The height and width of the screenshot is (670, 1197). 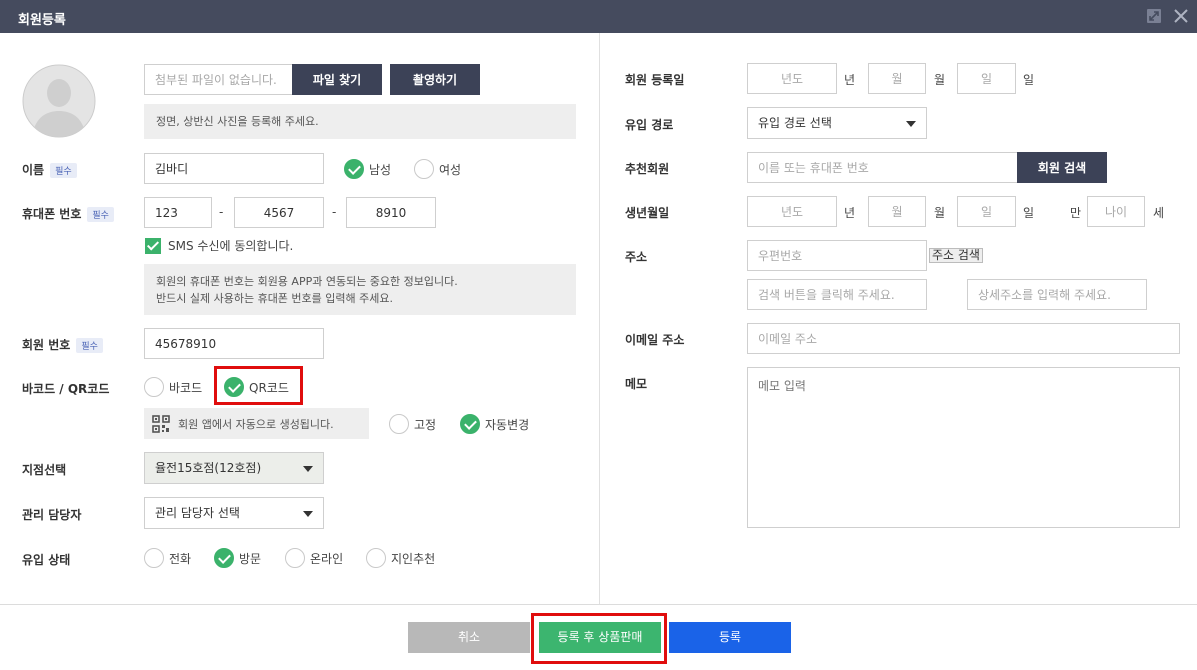 I want to click on code-auto-radio: 자동변경, so click(x=494, y=424).